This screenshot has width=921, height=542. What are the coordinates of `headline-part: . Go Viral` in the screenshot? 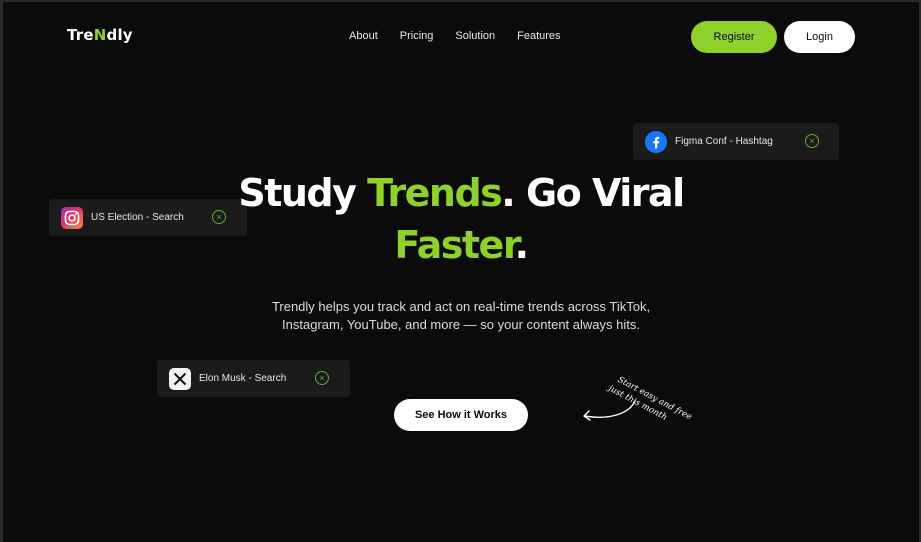 It's located at (593, 193).